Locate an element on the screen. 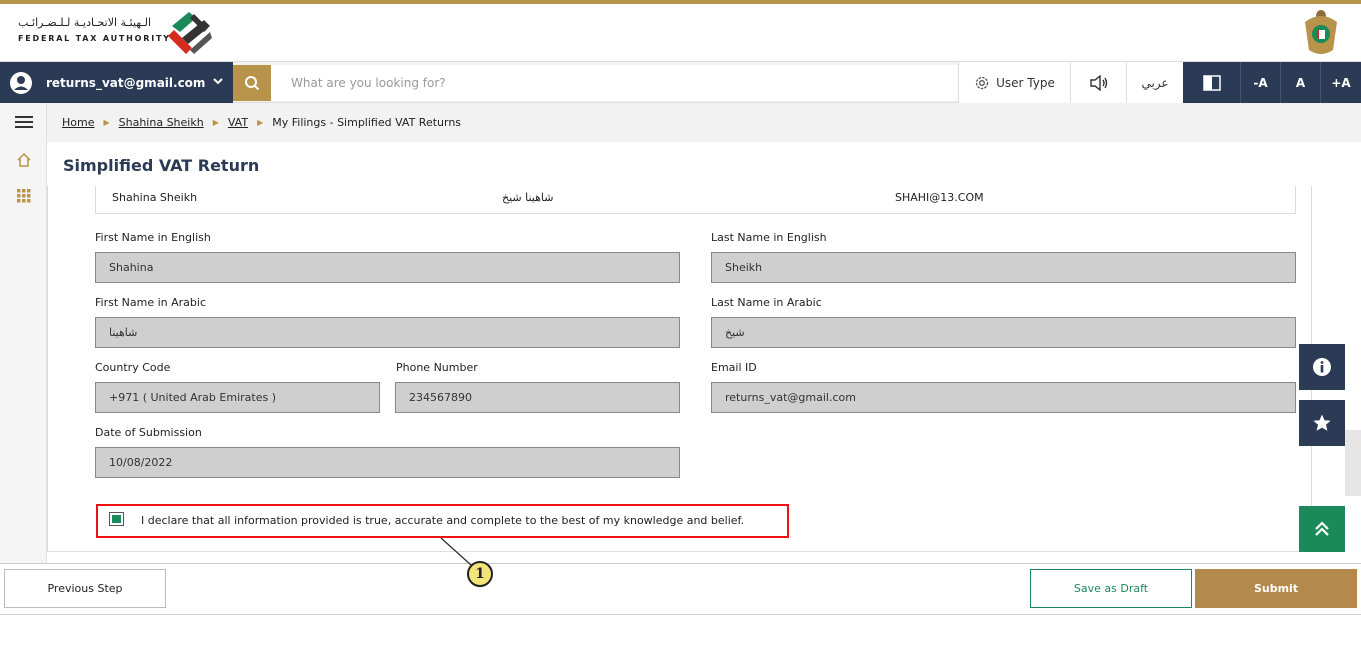 The height and width of the screenshot is (648, 1361). info-button is located at coordinates (1322, 367).